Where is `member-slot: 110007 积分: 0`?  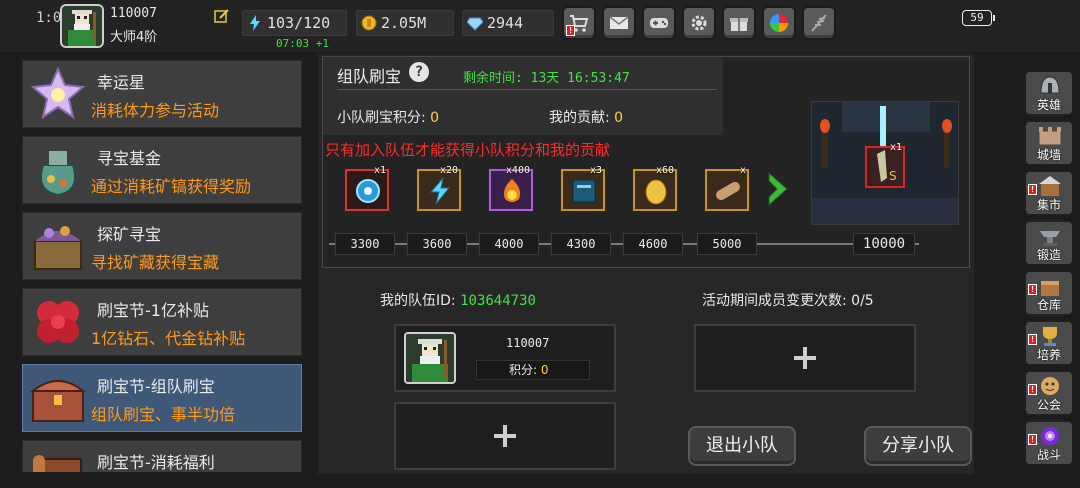
member-slot: 110007 积分: 0 is located at coordinates (505, 358).